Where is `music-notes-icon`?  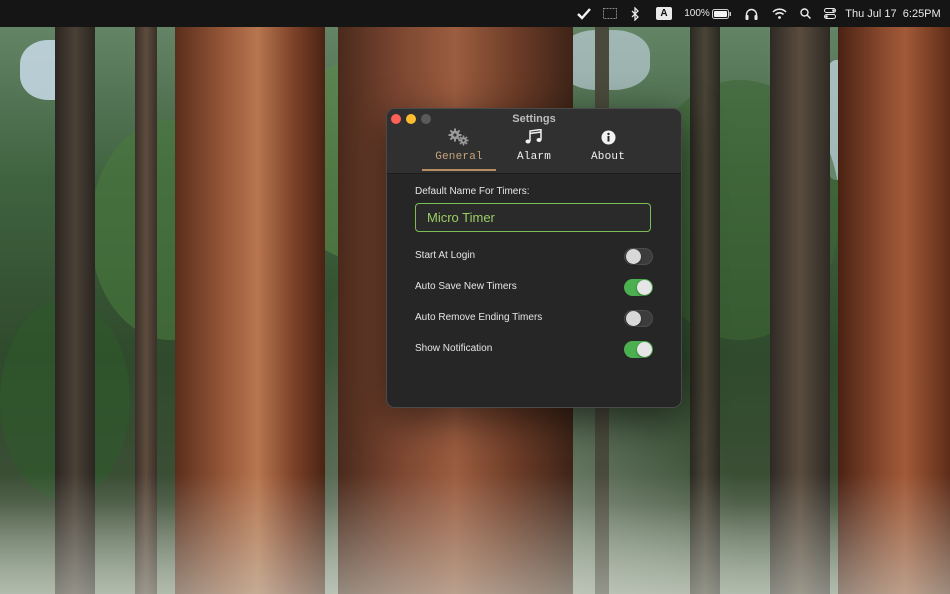 music-notes-icon is located at coordinates (534, 137).